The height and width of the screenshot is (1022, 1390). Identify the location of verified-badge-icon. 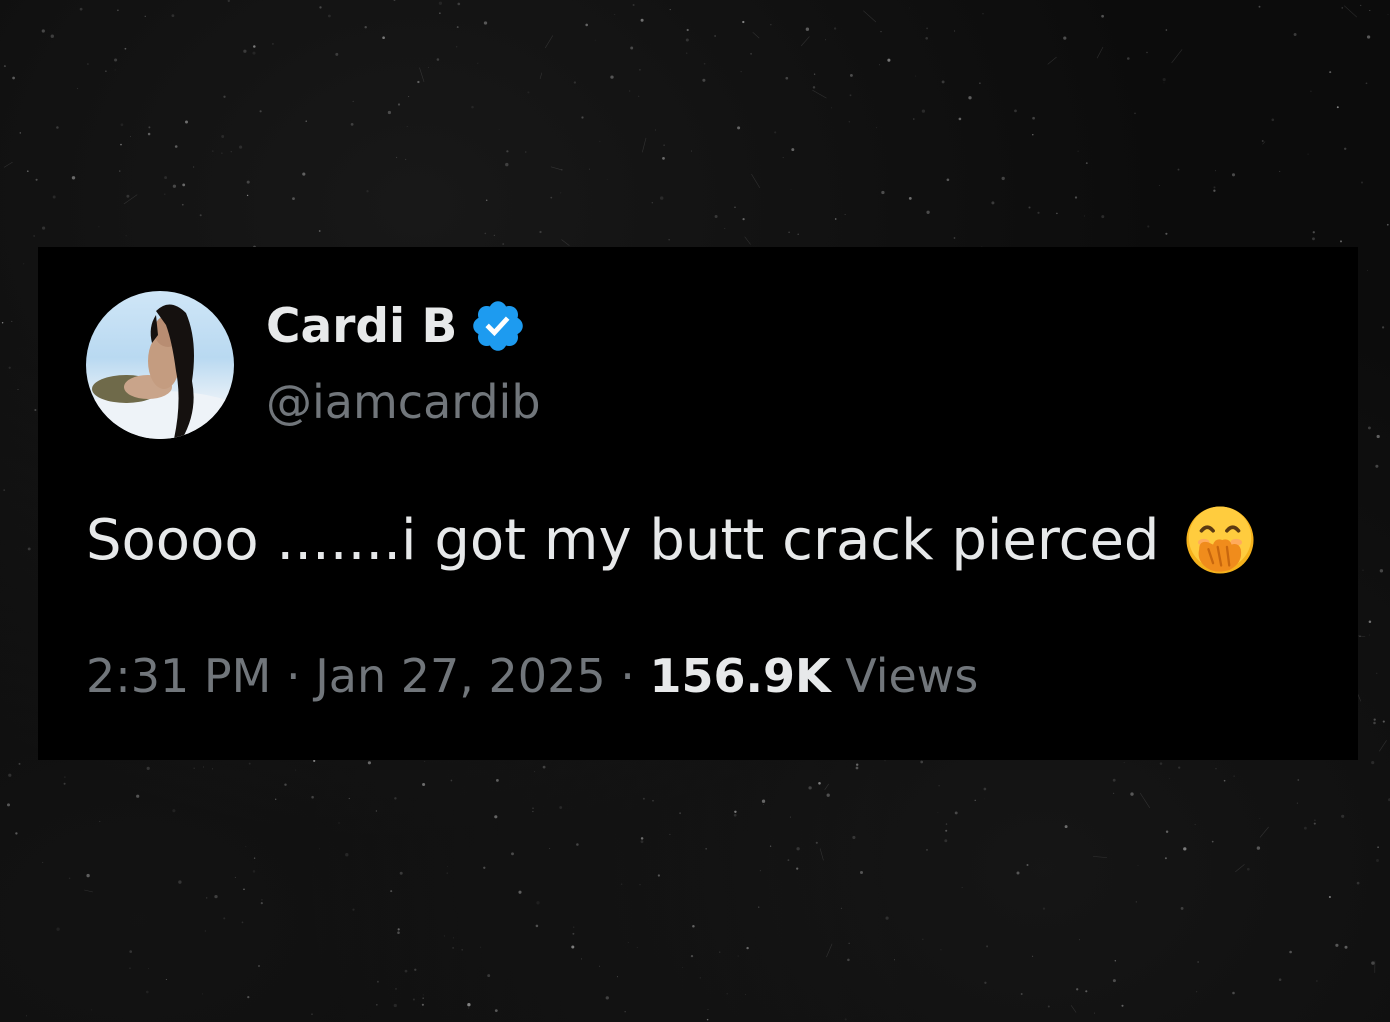
(498, 326).